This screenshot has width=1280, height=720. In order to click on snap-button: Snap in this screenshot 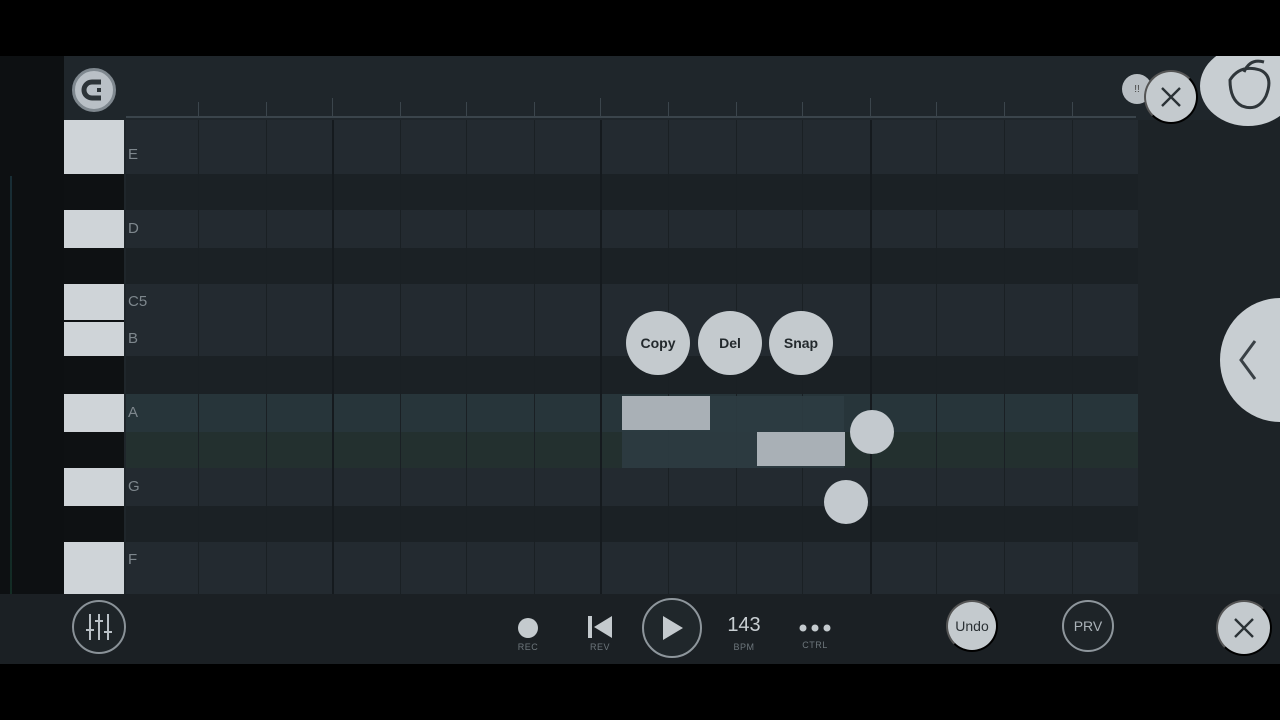, I will do `click(801, 343)`.